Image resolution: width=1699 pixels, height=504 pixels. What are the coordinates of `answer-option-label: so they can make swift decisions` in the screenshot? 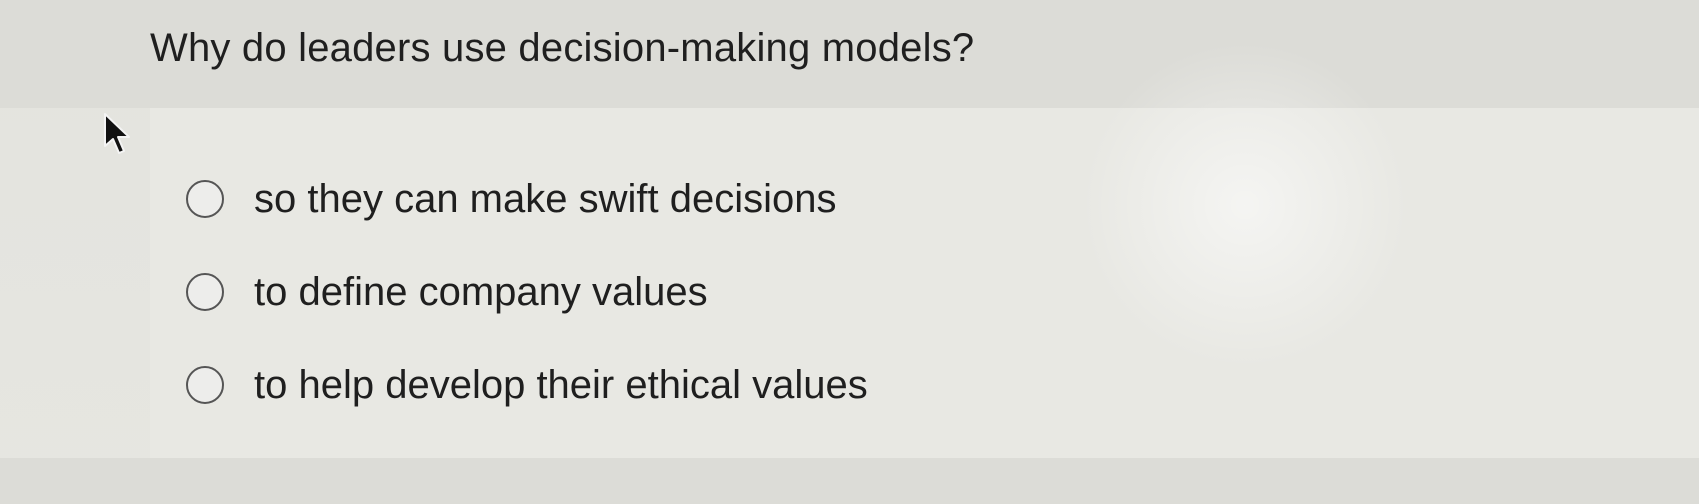 It's located at (545, 199).